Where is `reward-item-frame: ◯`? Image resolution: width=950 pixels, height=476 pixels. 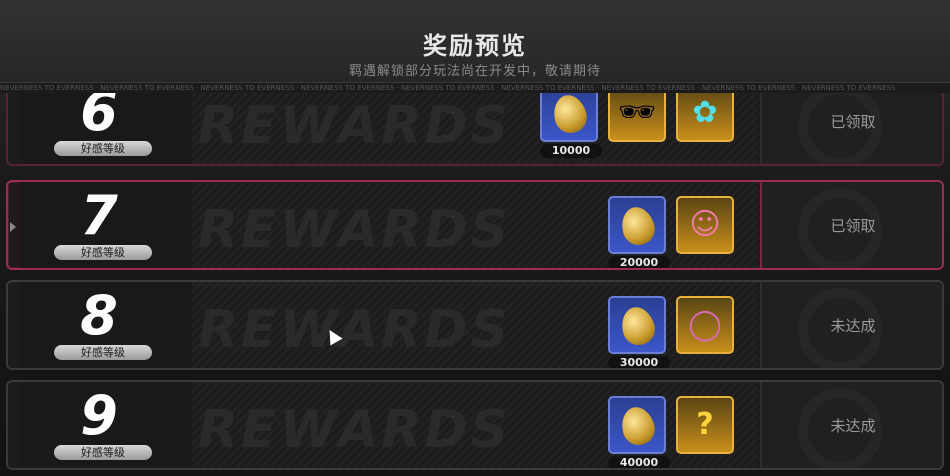
reward-item-frame: ◯ is located at coordinates (705, 325).